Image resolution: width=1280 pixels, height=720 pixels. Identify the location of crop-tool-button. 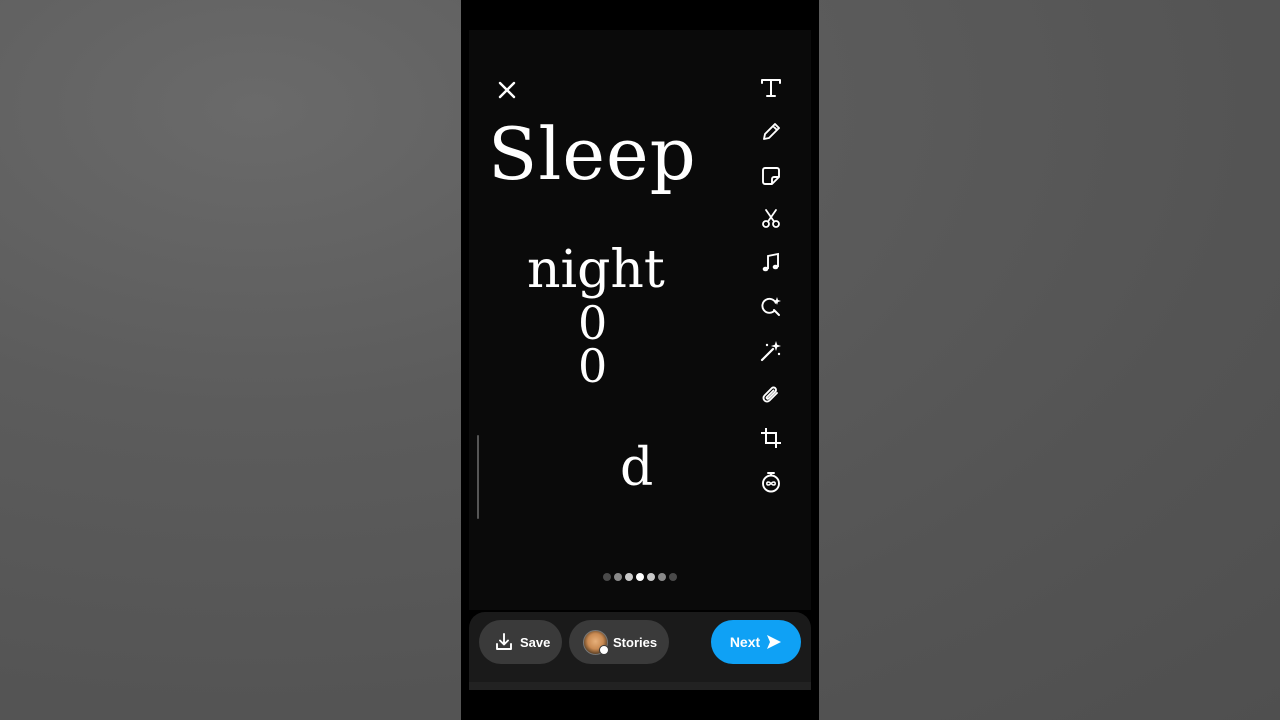
(771, 438).